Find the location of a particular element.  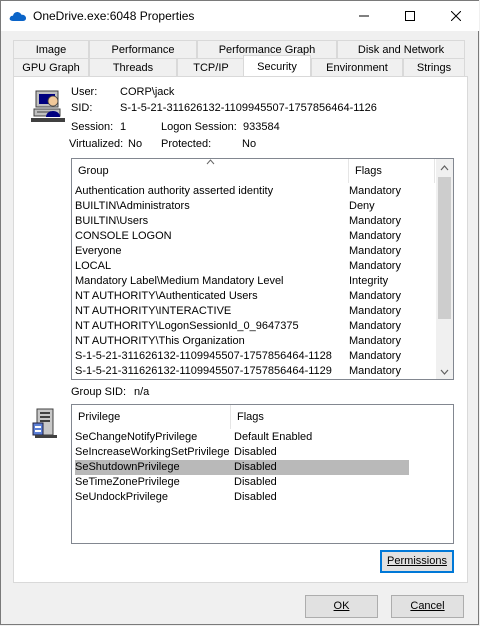

table-row: SeIncreaseWorkingSetPrivilege Disabled is located at coordinates (242, 452).